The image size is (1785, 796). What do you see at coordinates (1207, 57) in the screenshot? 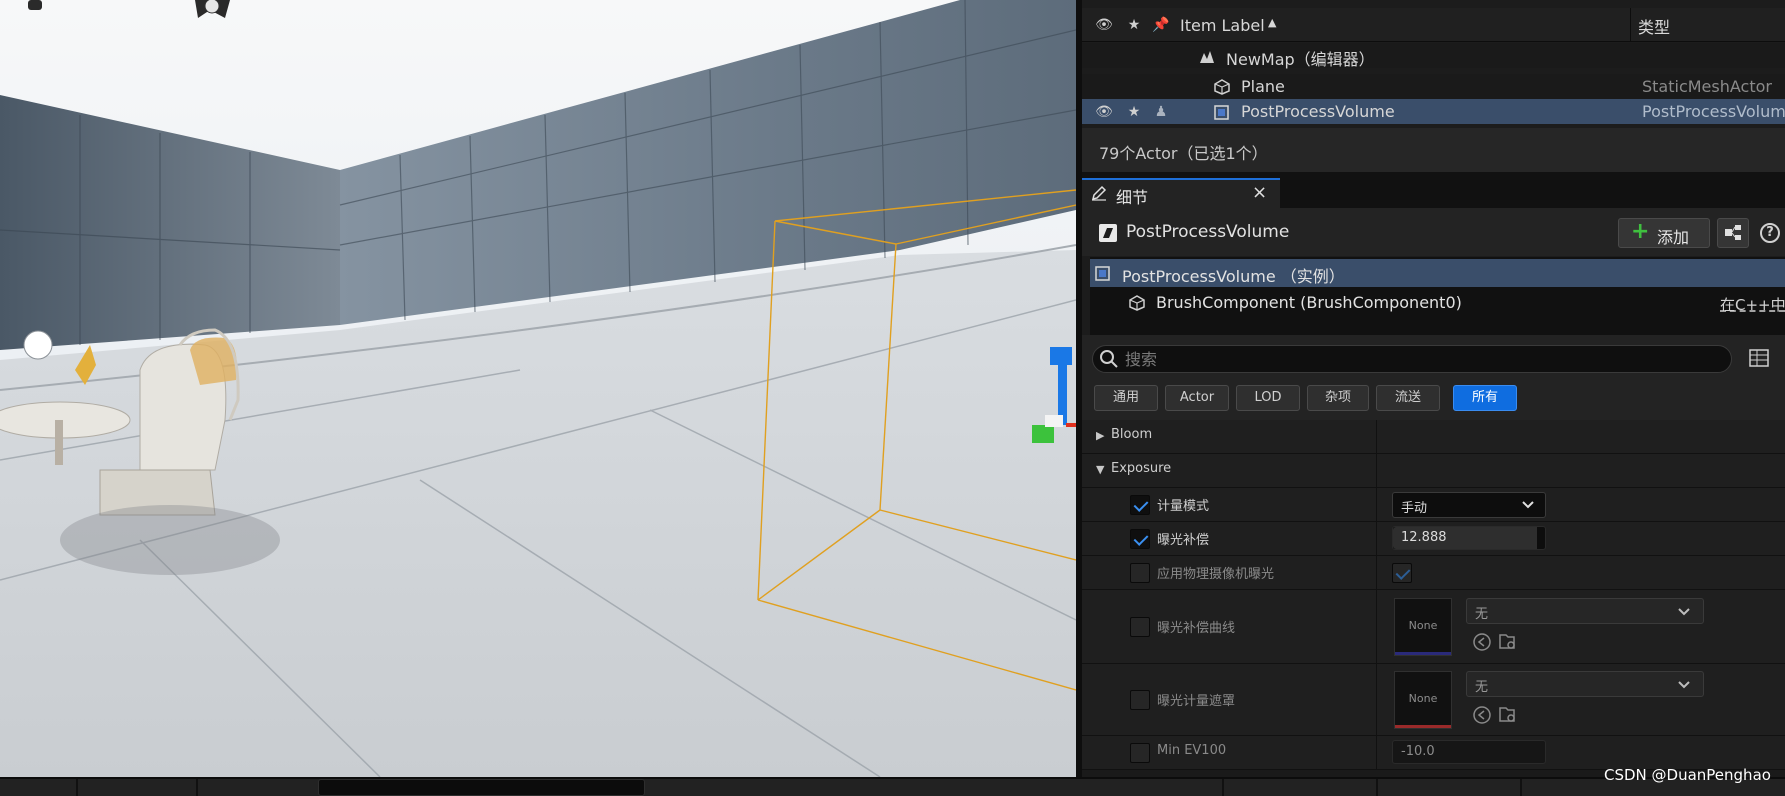
I see `map-icon` at bounding box center [1207, 57].